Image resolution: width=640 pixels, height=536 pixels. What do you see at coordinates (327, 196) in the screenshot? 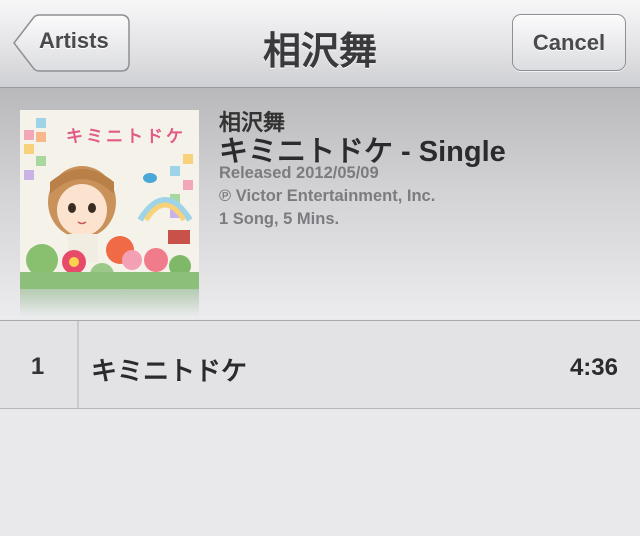
I see `copyright: ℗ Victor Entertainment, Inc.` at bounding box center [327, 196].